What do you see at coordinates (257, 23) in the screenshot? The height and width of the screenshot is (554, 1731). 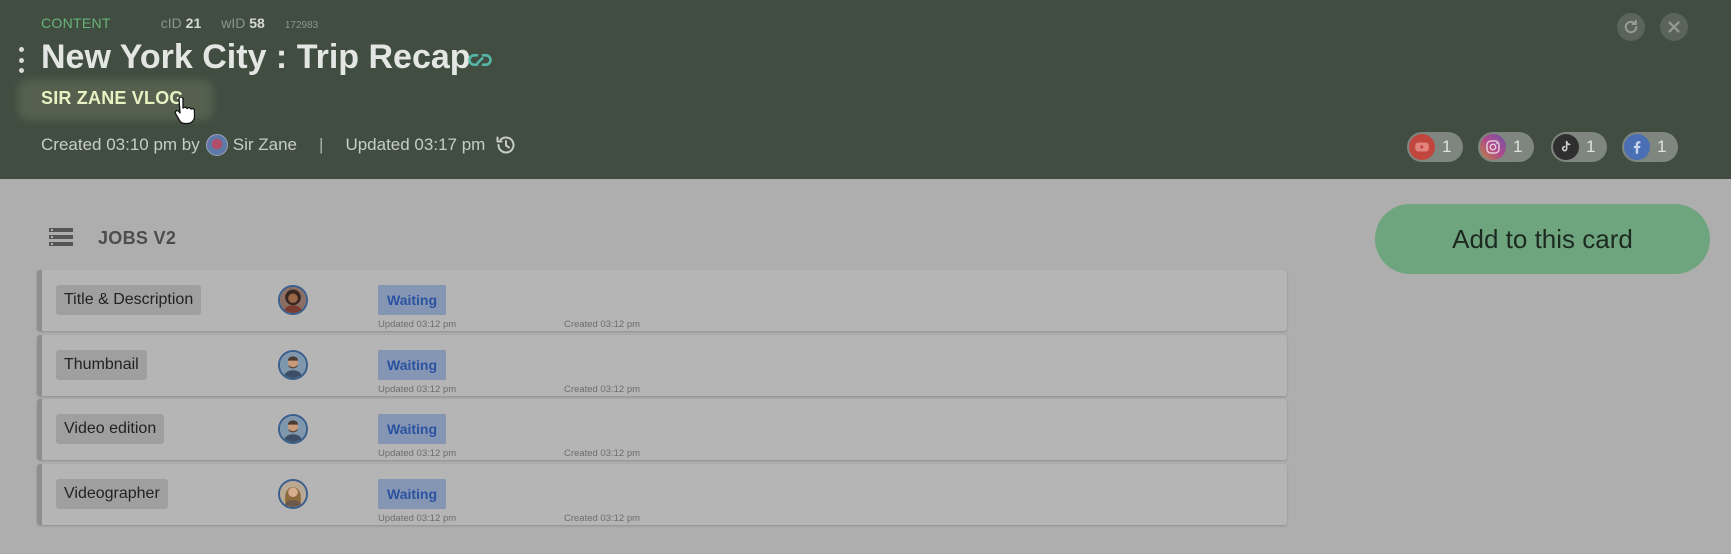 I see `wid-value: 58` at bounding box center [257, 23].